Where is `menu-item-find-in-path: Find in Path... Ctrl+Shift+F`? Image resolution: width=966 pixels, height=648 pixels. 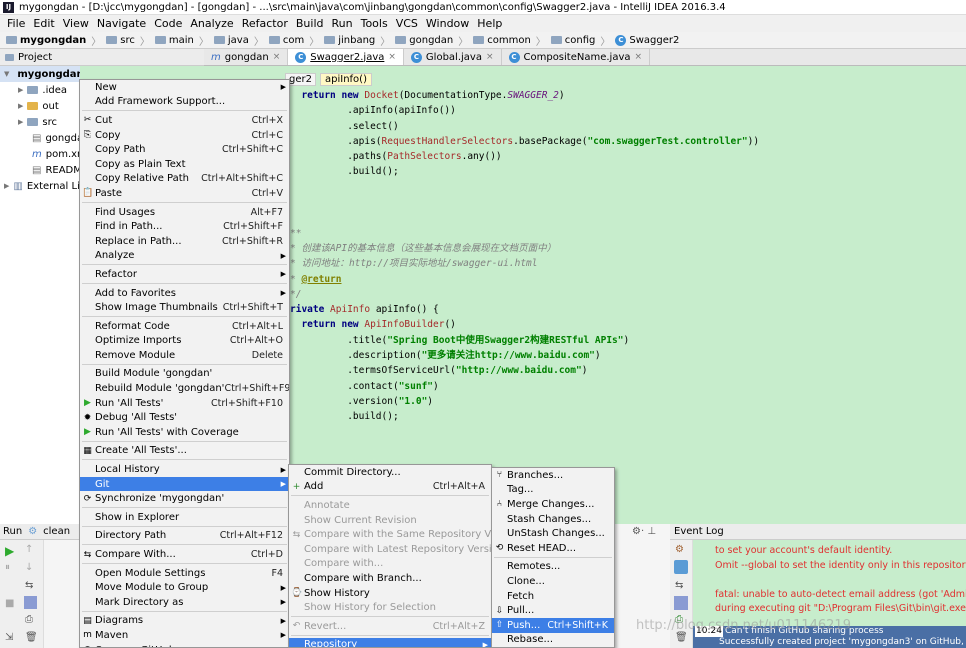 menu-item-find-in-path: Find in Path... Ctrl+Shift+F is located at coordinates (184, 226).